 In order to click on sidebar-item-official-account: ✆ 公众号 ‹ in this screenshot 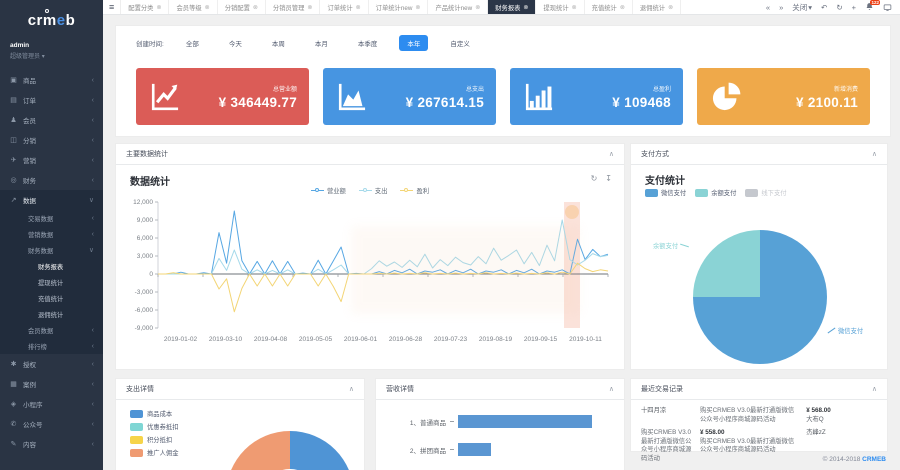, I will do `click(51, 424)`.